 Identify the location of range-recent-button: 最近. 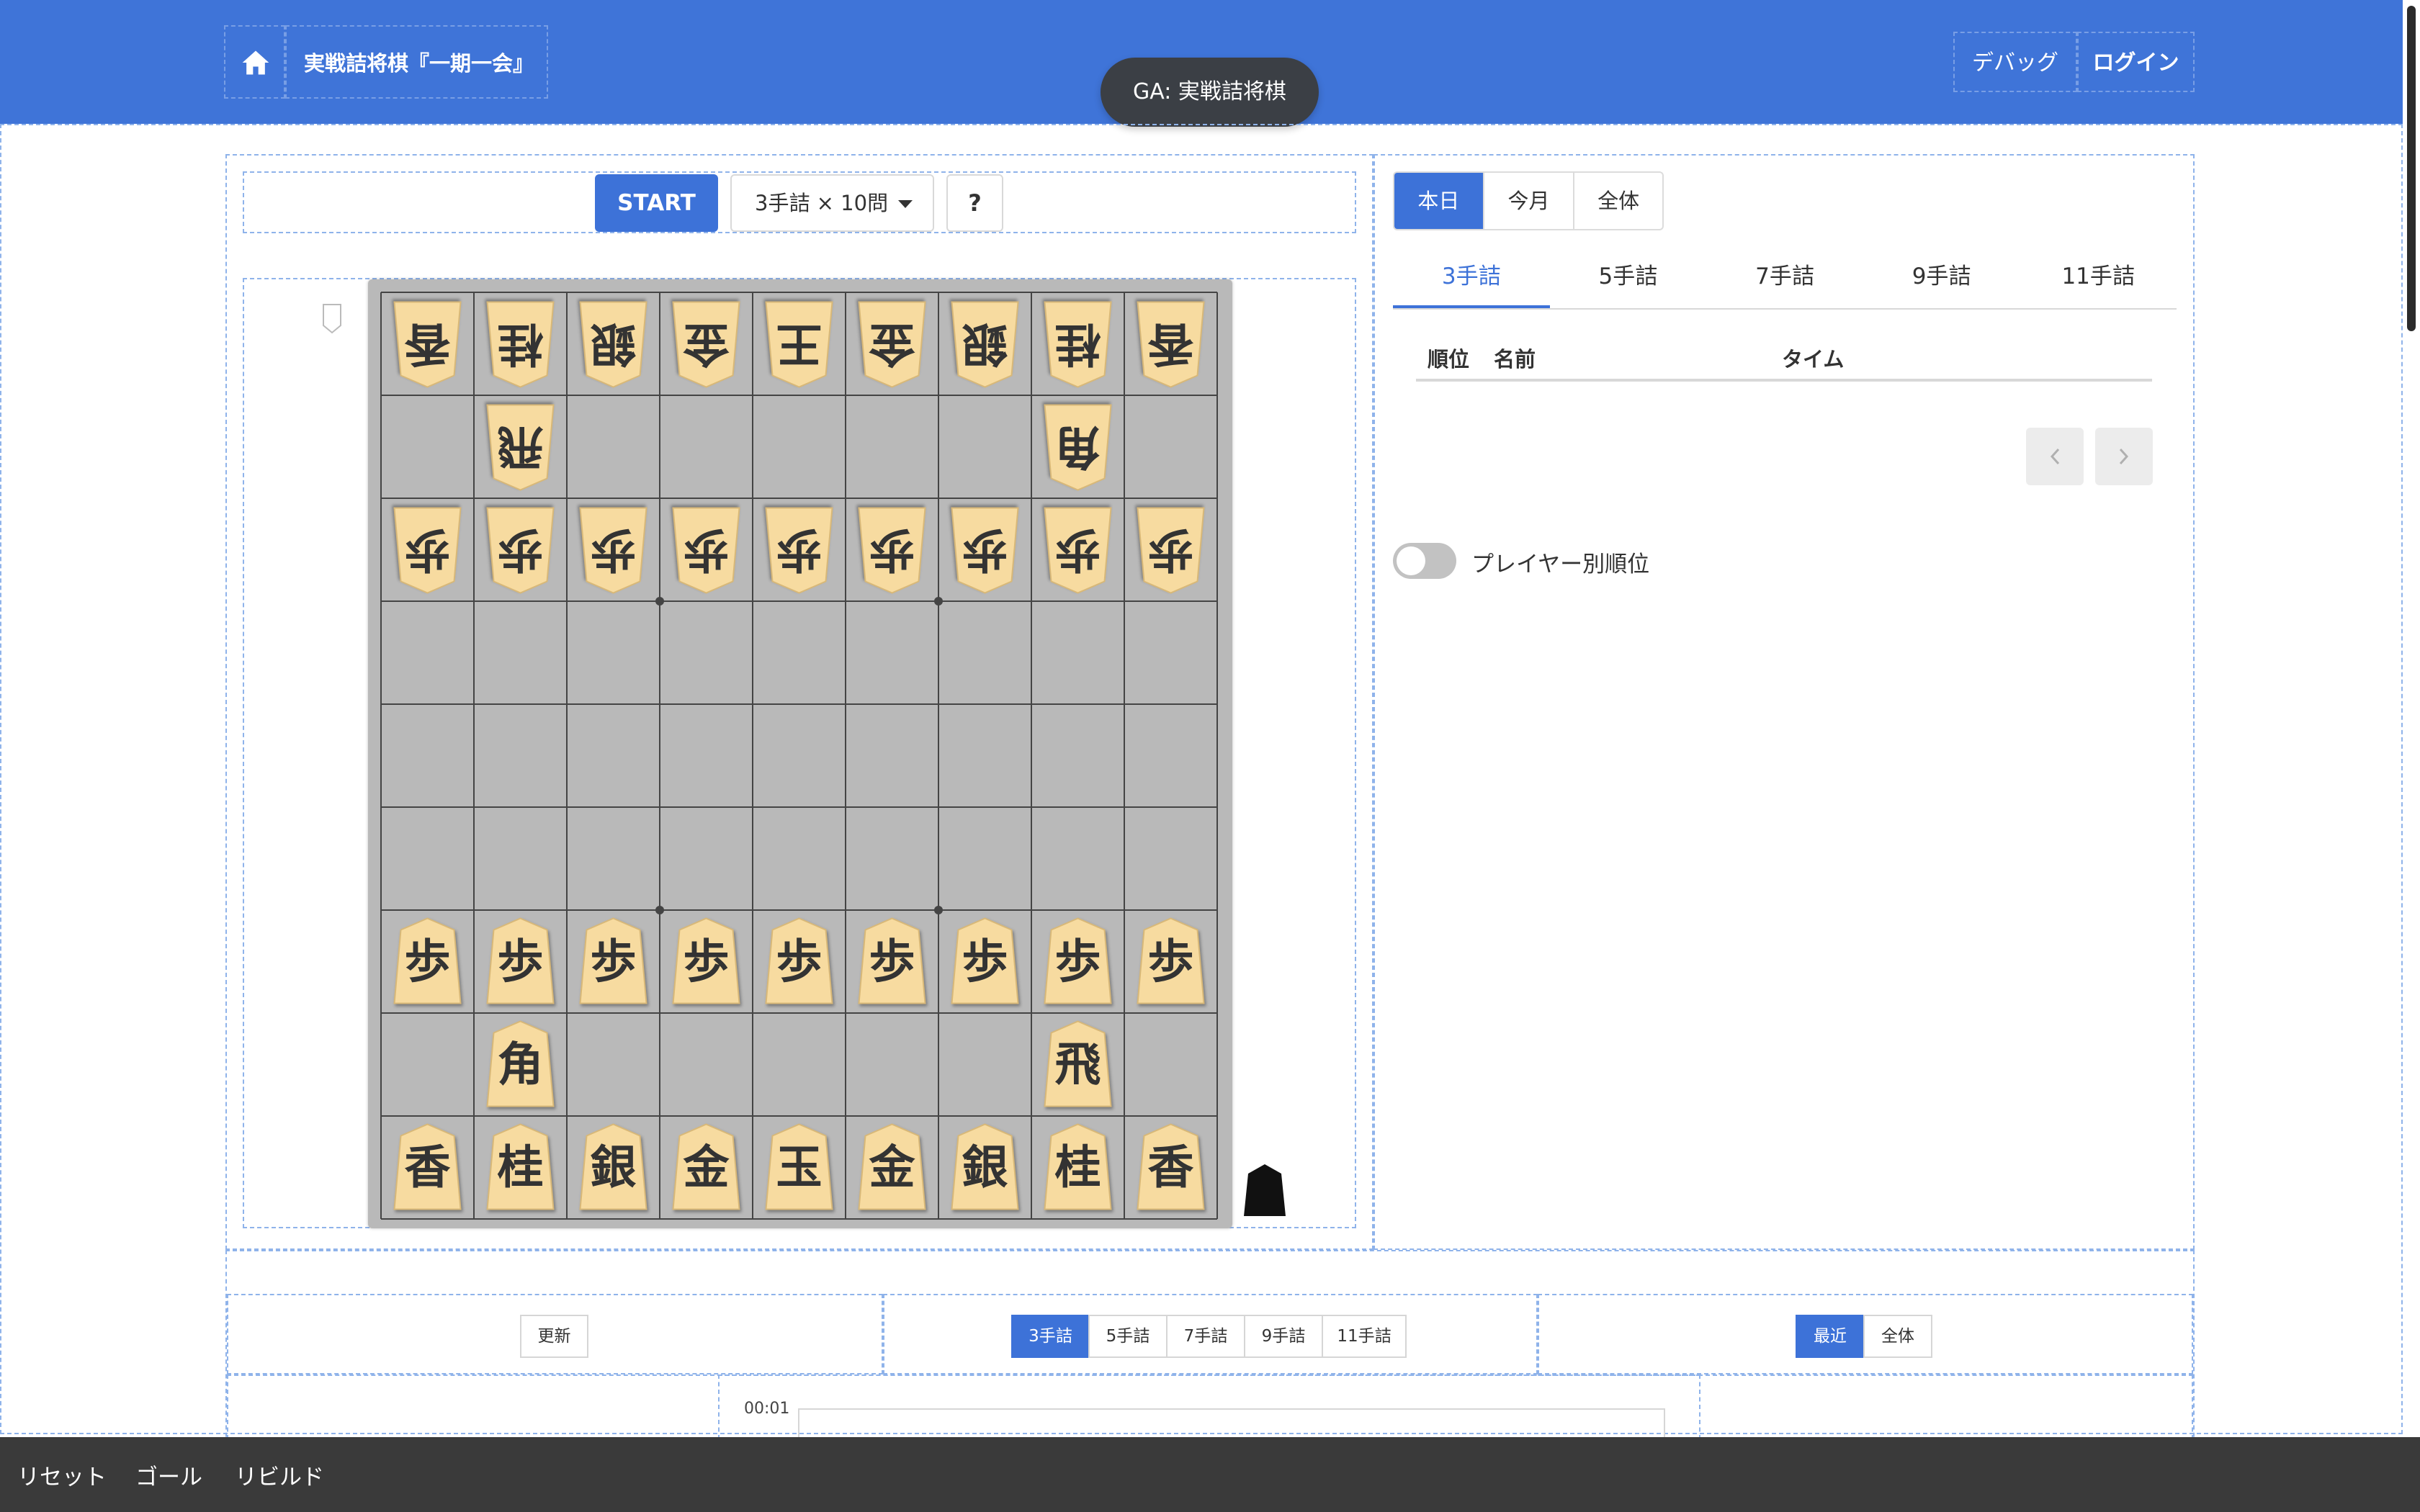
(1830, 1336).